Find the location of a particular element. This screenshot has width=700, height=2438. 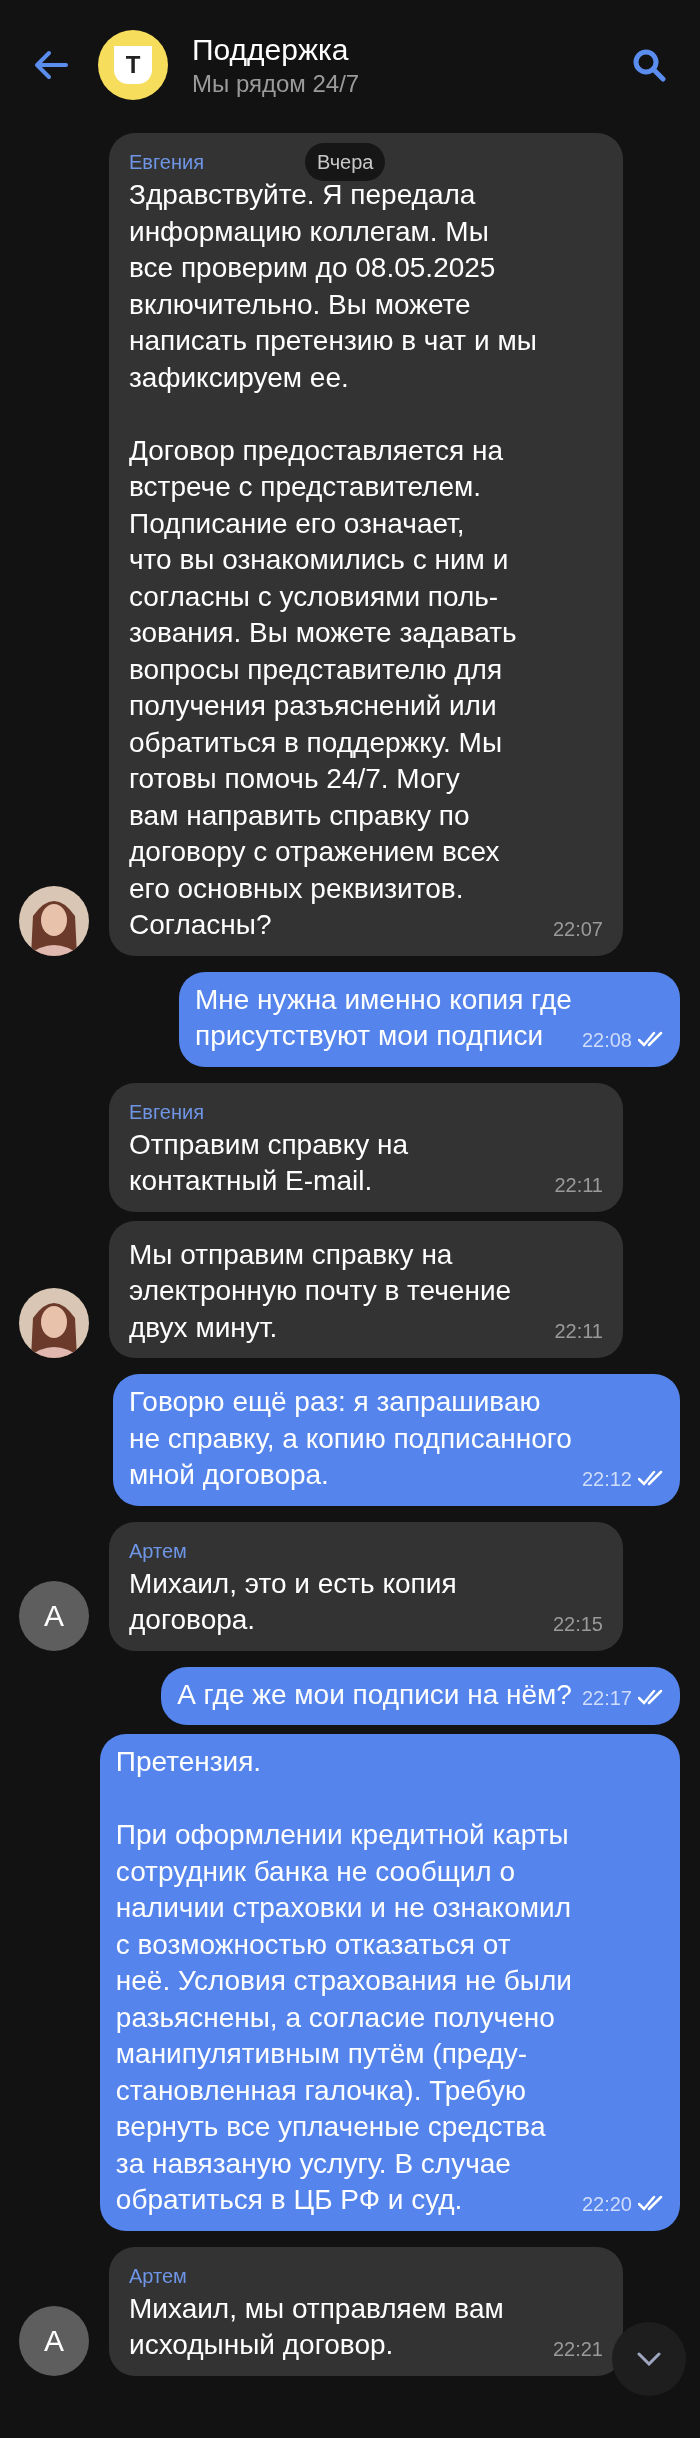

message-text: Говорю ещё раз: я запрашиваю не справку, а копию подписанного мной договора. is located at coordinates (350, 1438).